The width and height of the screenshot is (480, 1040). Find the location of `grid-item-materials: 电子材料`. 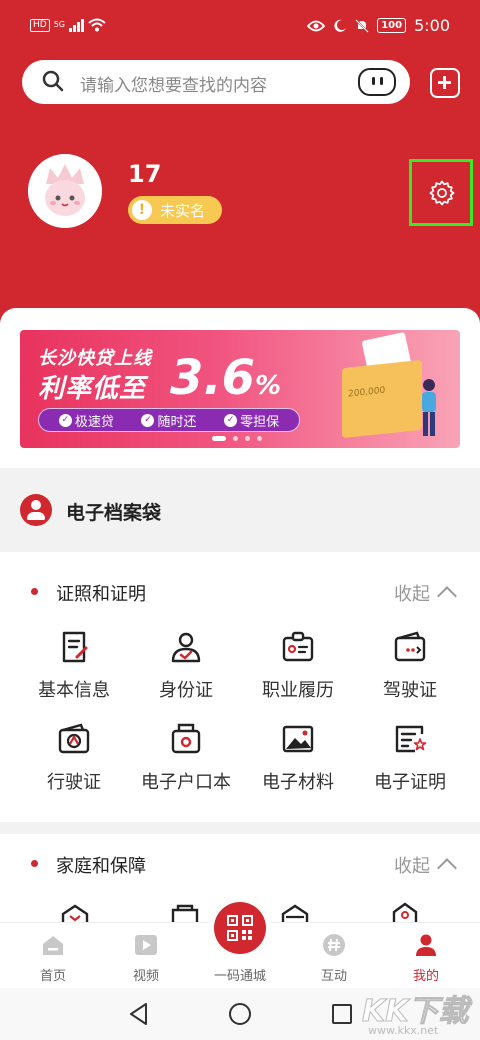

grid-item-materials: 电子材料 is located at coordinates (298, 758).